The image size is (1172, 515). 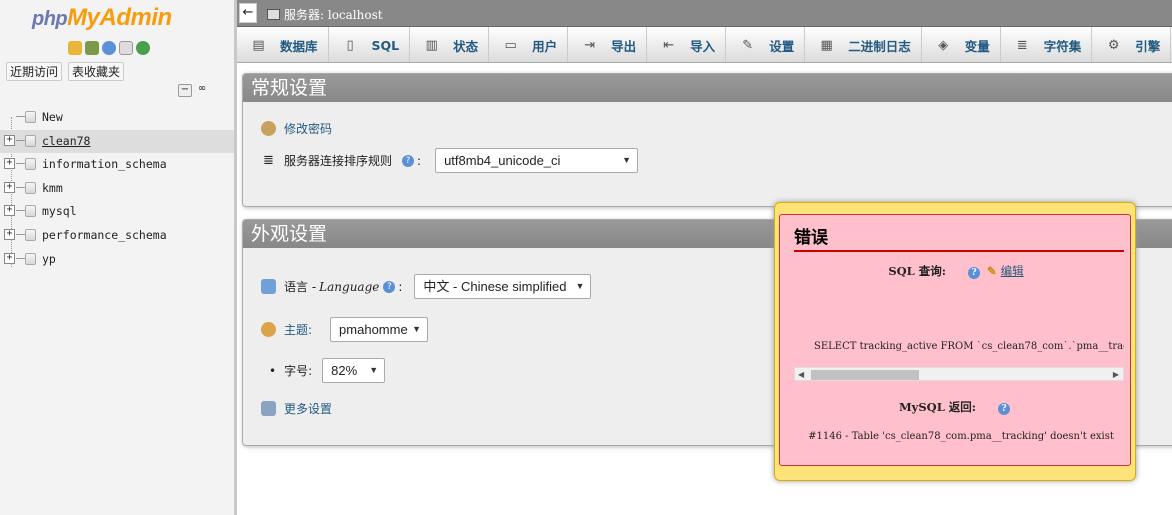 I want to click on tree-item: + yp, so click(x=118, y=260).